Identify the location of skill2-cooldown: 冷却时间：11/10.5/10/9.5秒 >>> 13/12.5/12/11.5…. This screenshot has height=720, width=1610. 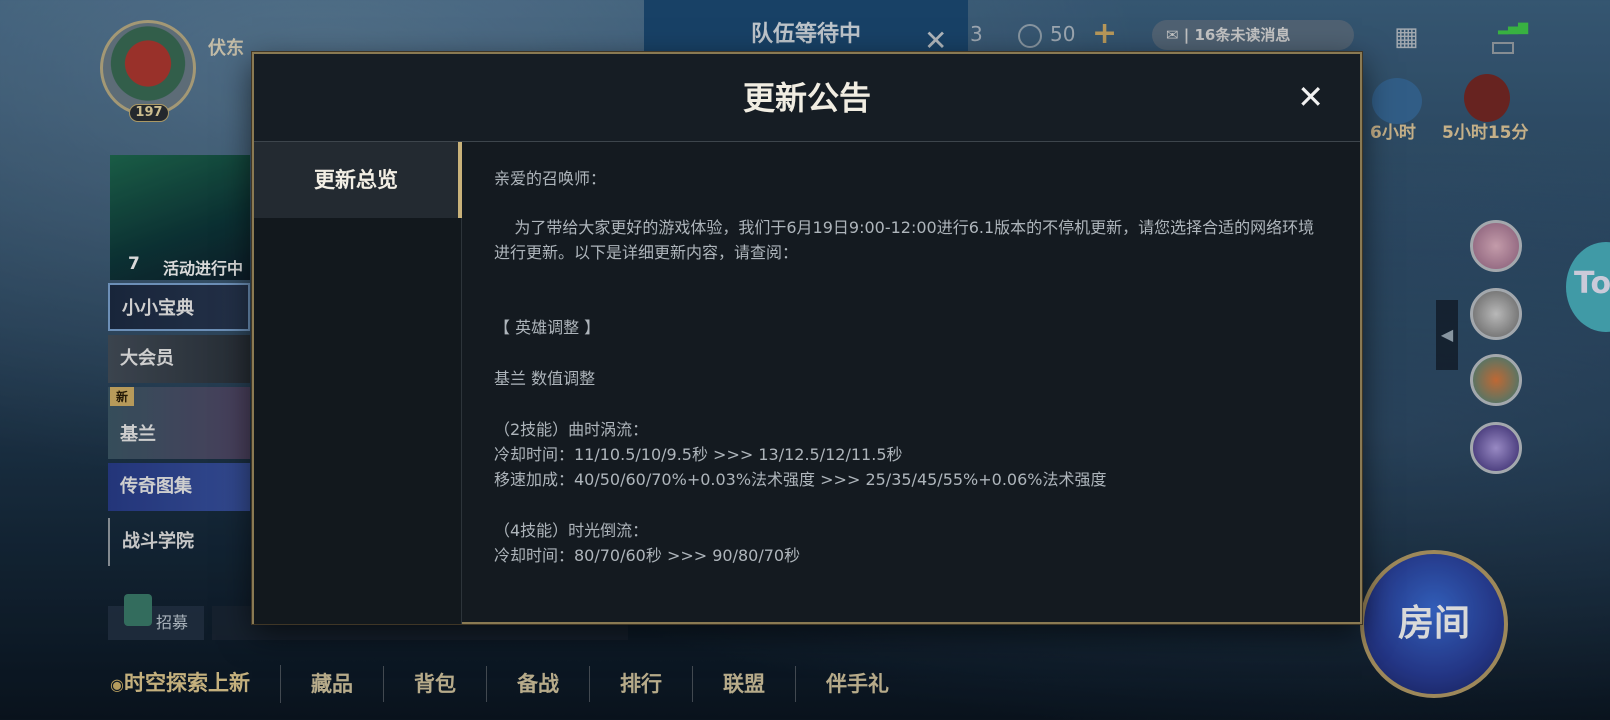
(698, 454).